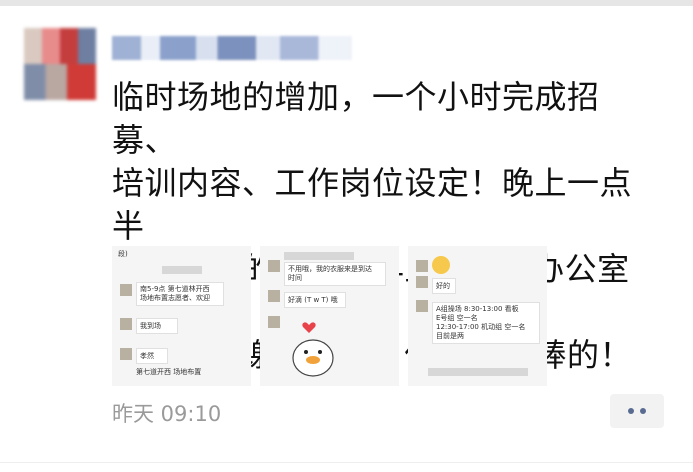  I want to click on duck-sticker-icon, so click(313, 358).